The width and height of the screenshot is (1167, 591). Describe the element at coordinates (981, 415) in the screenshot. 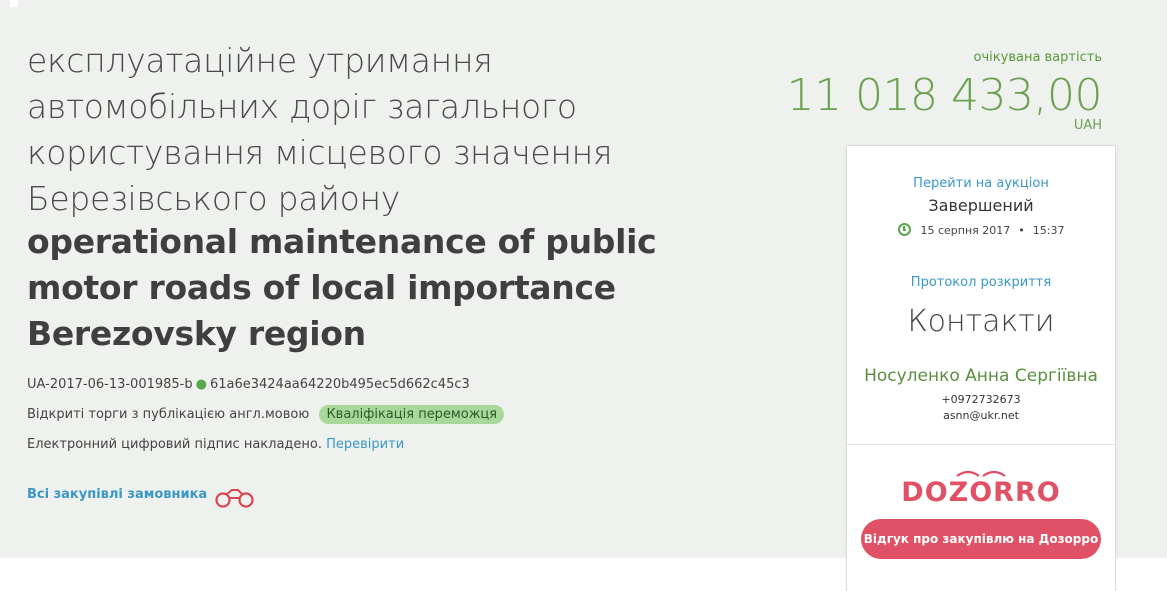

I see `contact-email: asnn@ukr.net` at that location.